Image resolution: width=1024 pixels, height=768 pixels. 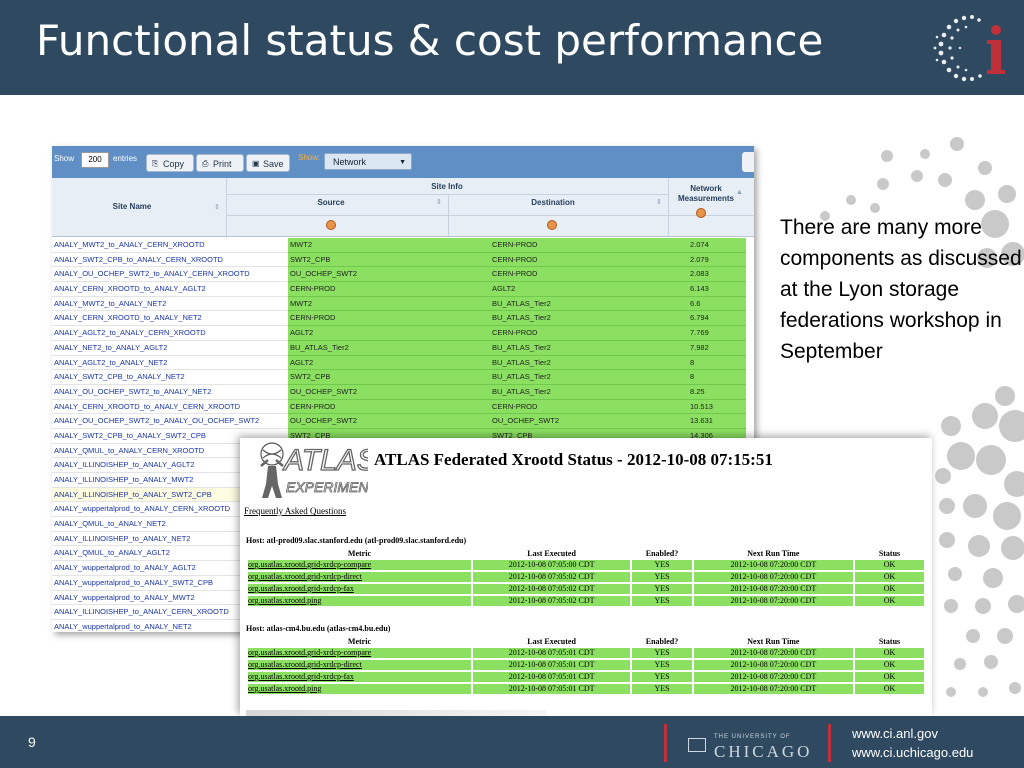 What do you see at coordinates (773, 553) in the screenshot?
I see `column-header: Next Run Time` at bounding box center [773, 553].